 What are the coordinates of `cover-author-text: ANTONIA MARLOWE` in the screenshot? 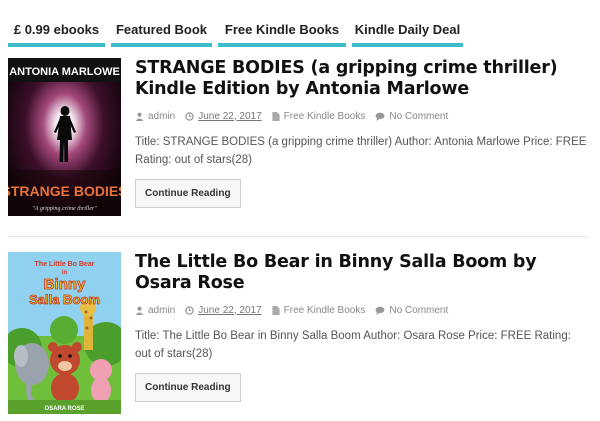 It's located at (64, 72).